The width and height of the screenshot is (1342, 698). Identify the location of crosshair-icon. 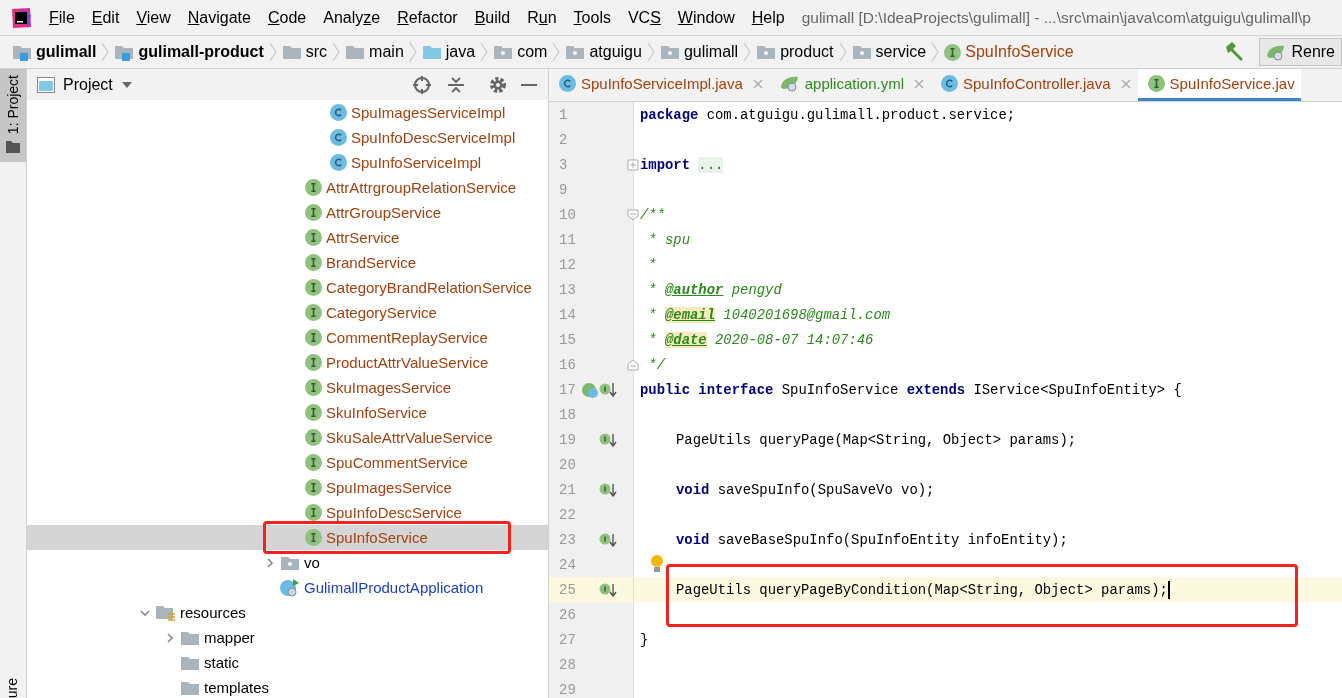
(422, 85).